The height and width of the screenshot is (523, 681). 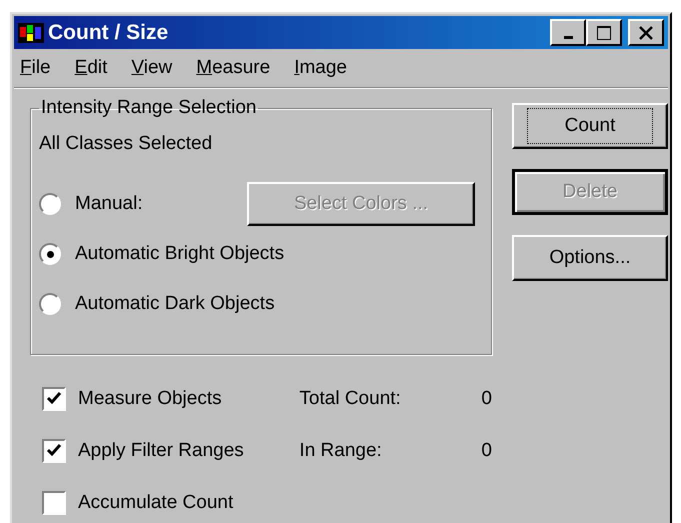 I want to click on menu-item: Image, so click(x=320, y=68).